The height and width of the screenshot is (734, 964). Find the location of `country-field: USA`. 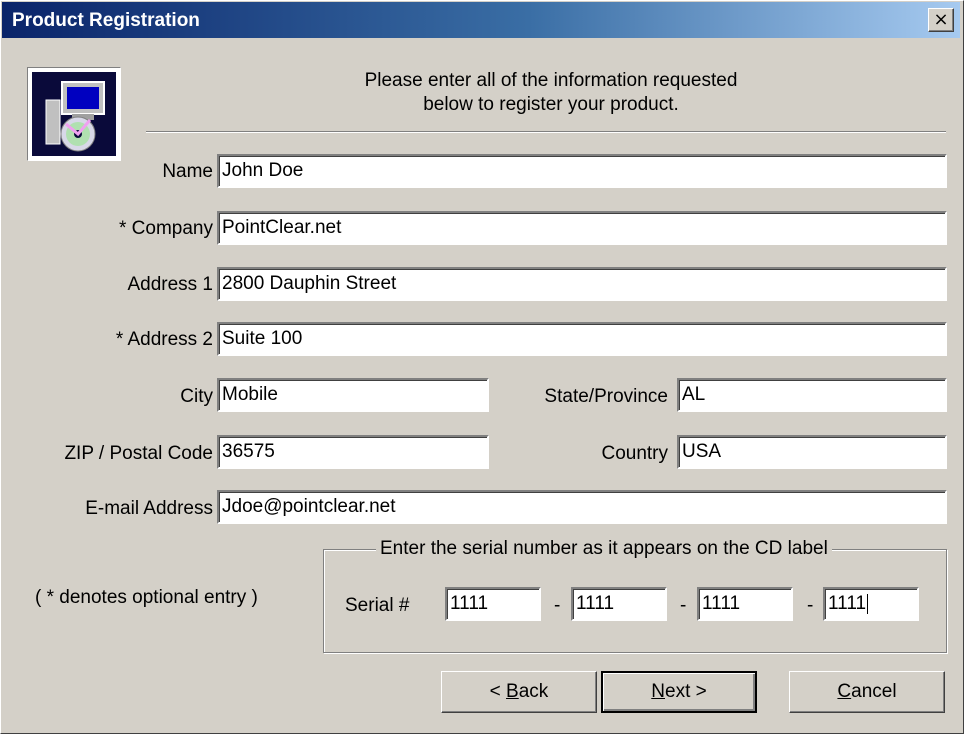

country-field: USA is located at coordinates (812, 452).